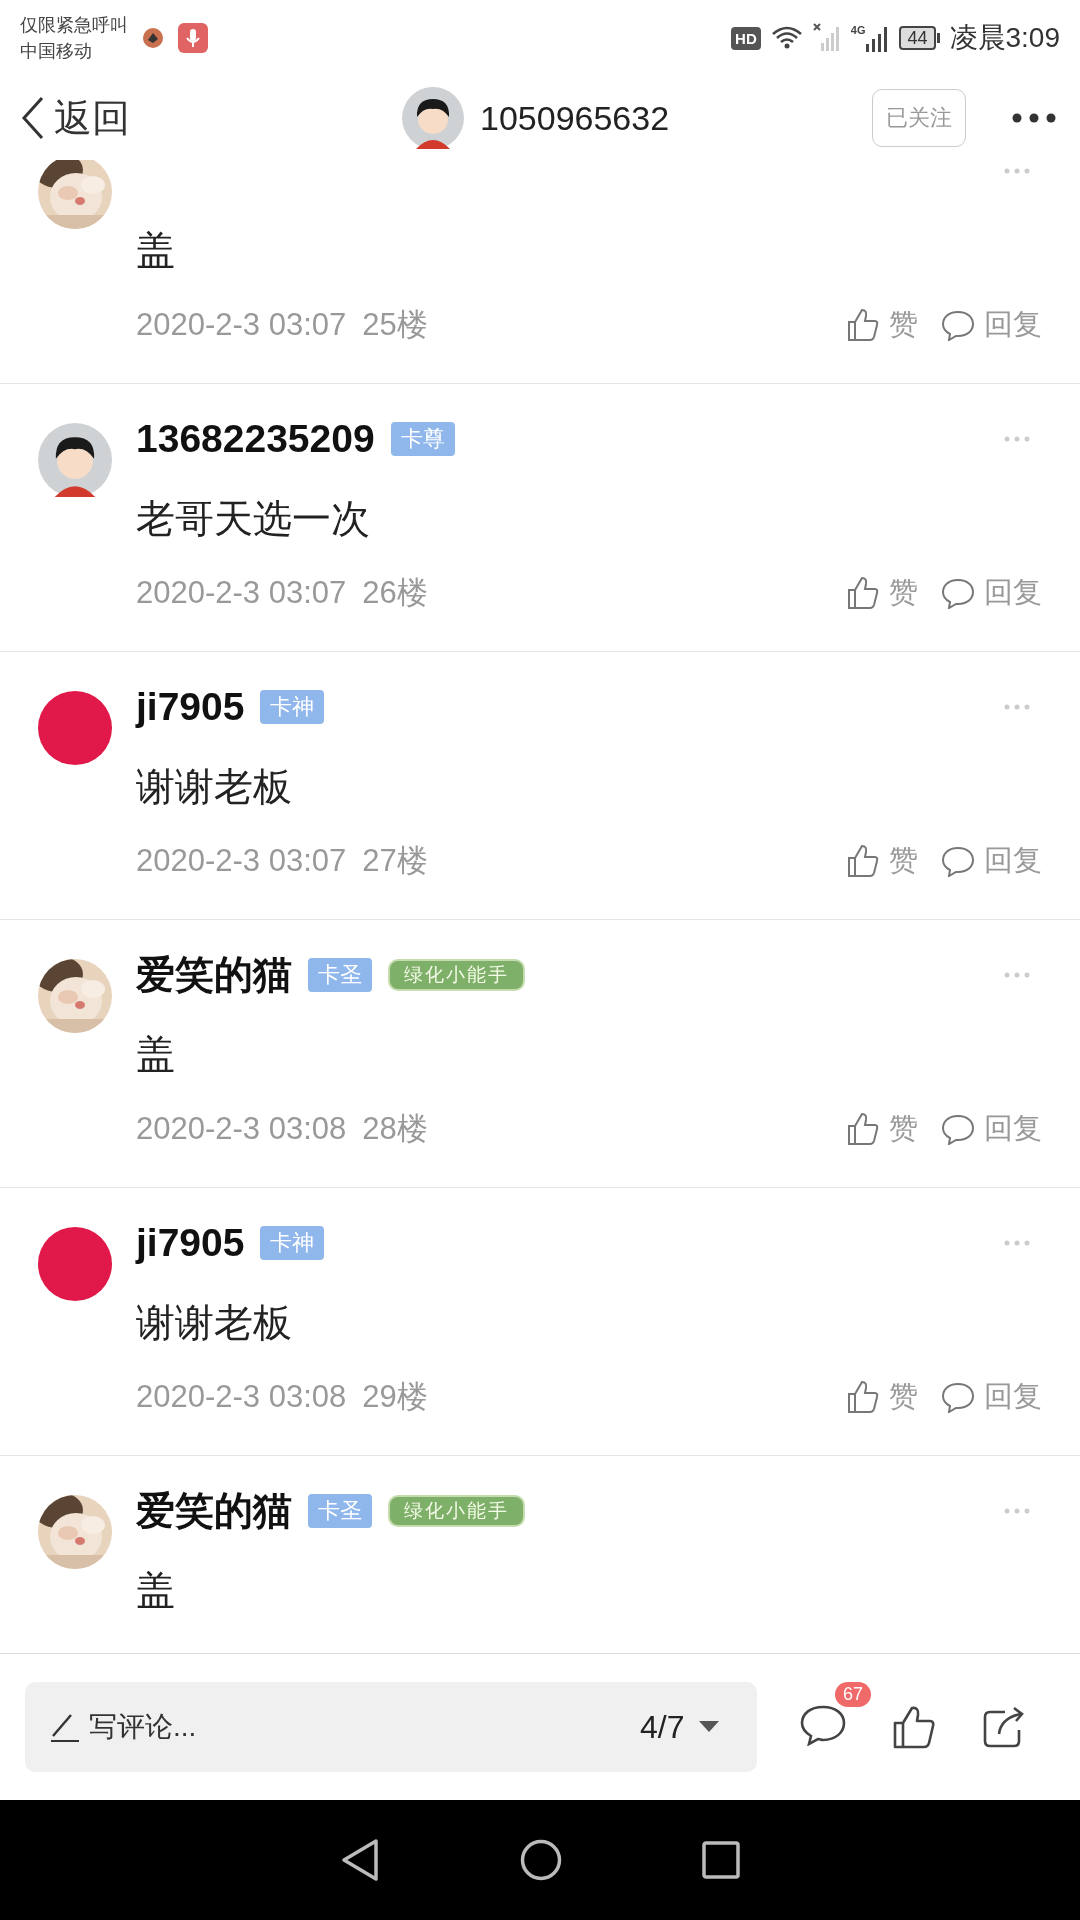 The width and height of the screenshot is (1080, 1920). What do you see at coordinates (823, 1725) in the screenshot?
I see `comment-icon` at bounding box center [823, 1725].